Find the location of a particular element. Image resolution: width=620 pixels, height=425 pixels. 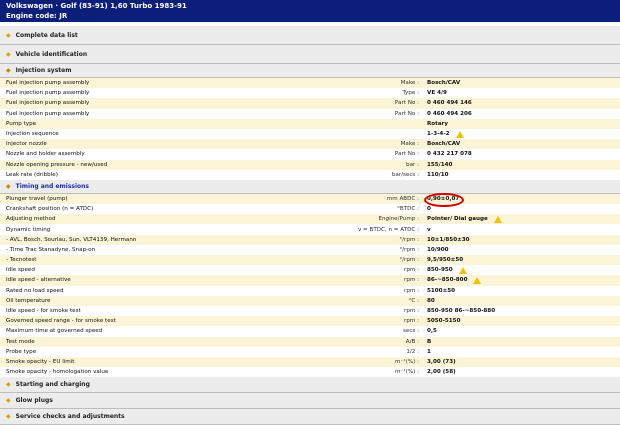

value-text: 5100±50 is located at coordinates (441, 290).